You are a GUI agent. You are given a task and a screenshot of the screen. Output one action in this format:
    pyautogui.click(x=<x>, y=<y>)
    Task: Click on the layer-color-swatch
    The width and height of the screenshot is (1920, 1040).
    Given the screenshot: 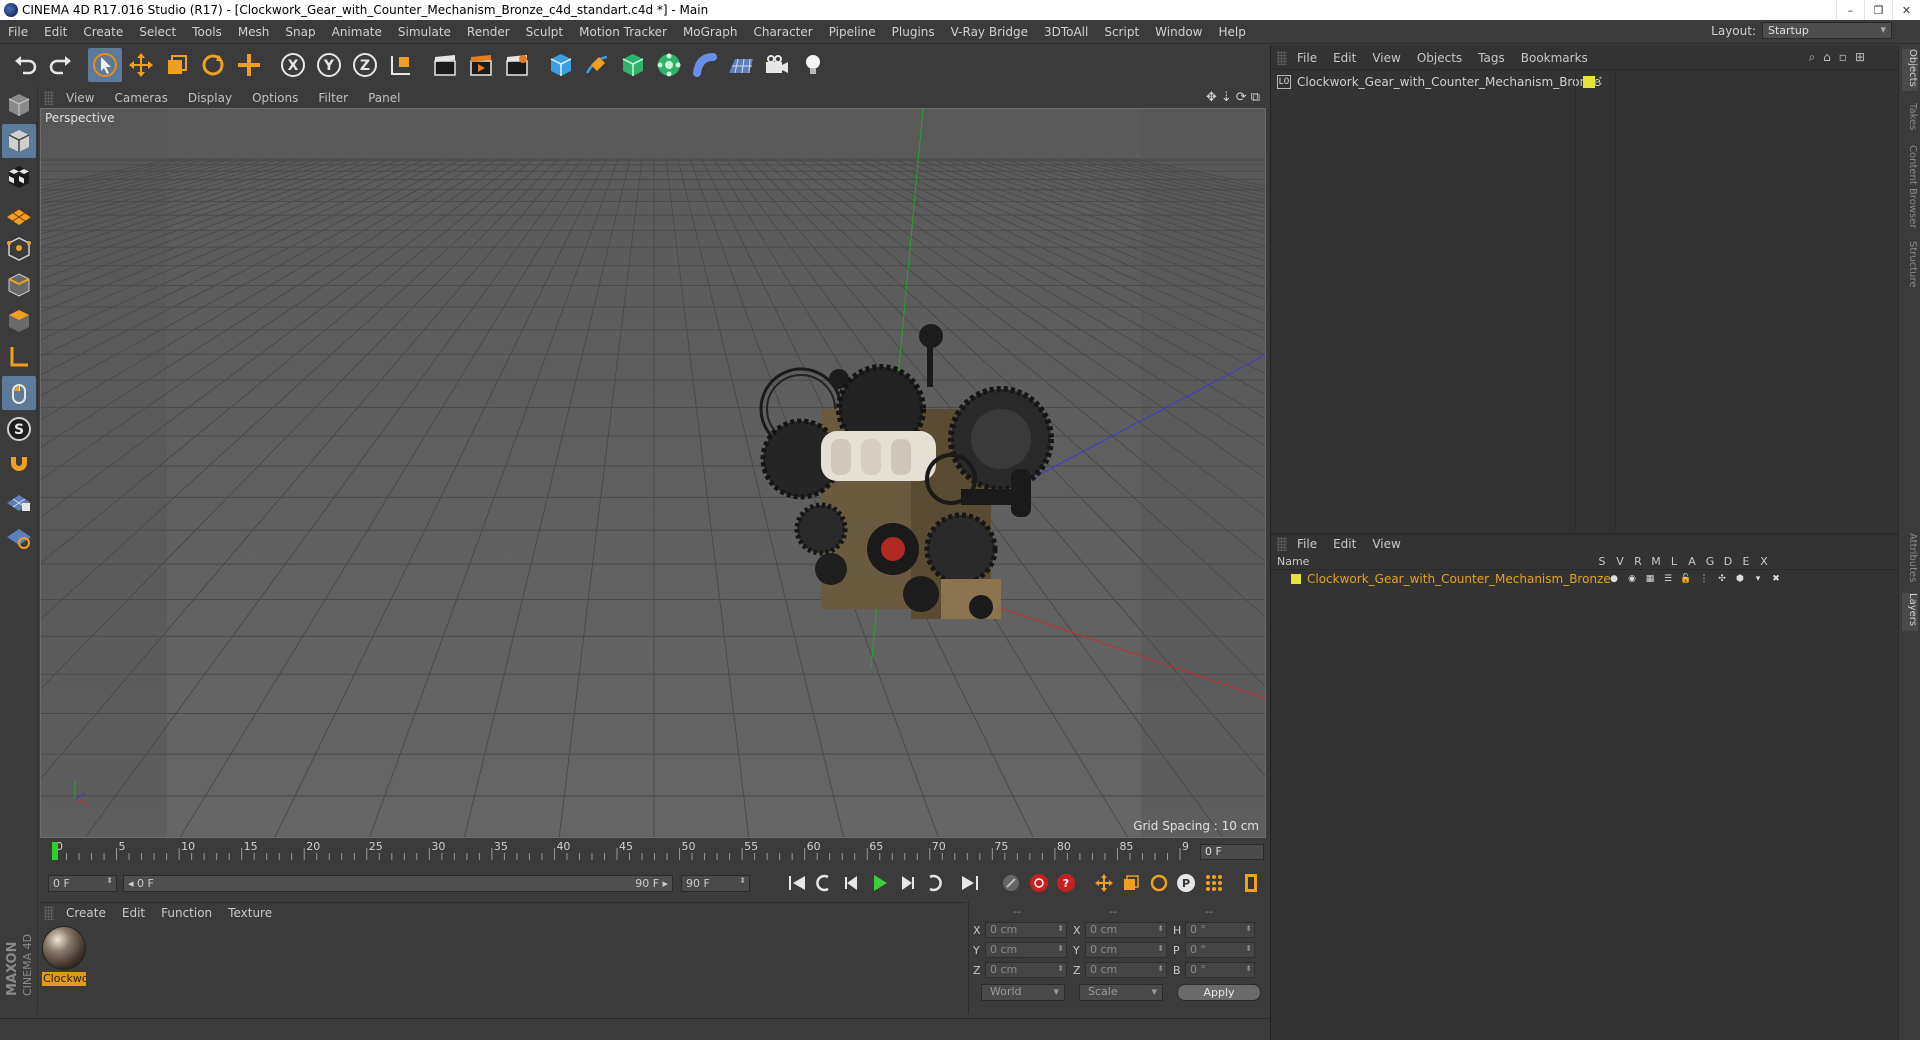 What is the action you would take?
    pyautogui.click(x=1296, y=579)
    